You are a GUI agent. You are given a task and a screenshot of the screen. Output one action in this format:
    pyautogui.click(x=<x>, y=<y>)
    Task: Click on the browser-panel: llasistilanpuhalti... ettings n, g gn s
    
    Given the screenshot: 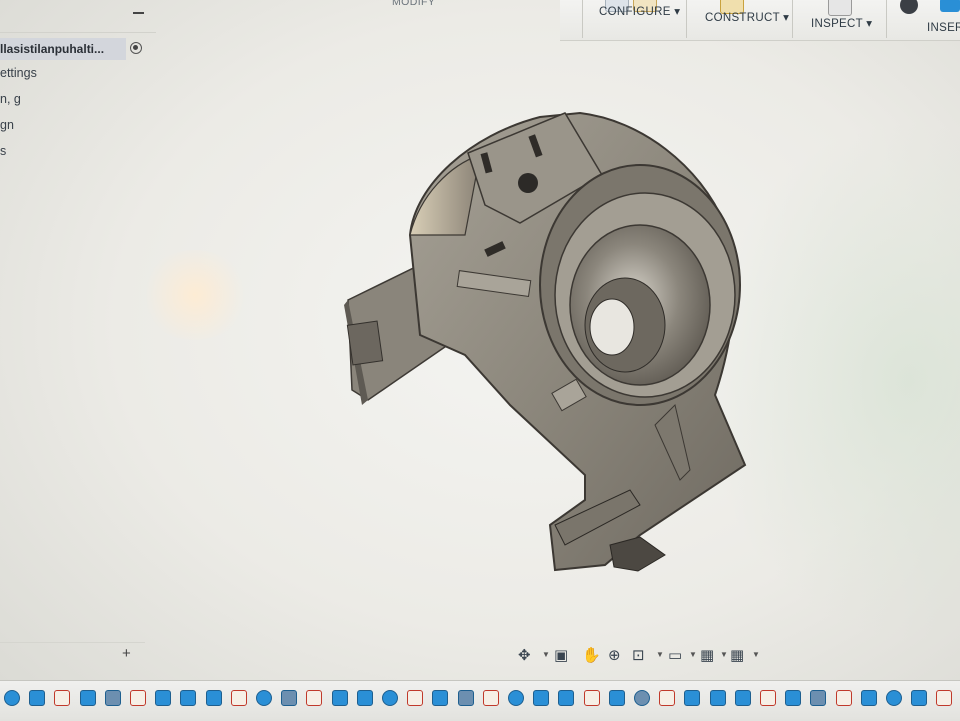 What is the action you would take?
    pyautogui.click(x=80, y=100)
    